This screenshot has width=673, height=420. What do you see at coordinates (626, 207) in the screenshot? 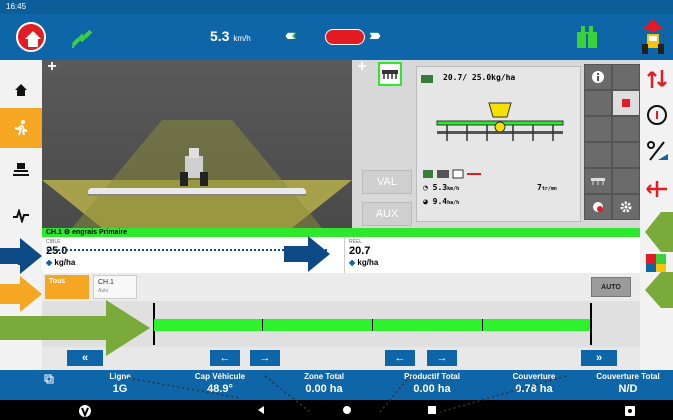
I see `settings-button` at bounding box center [626, 207].